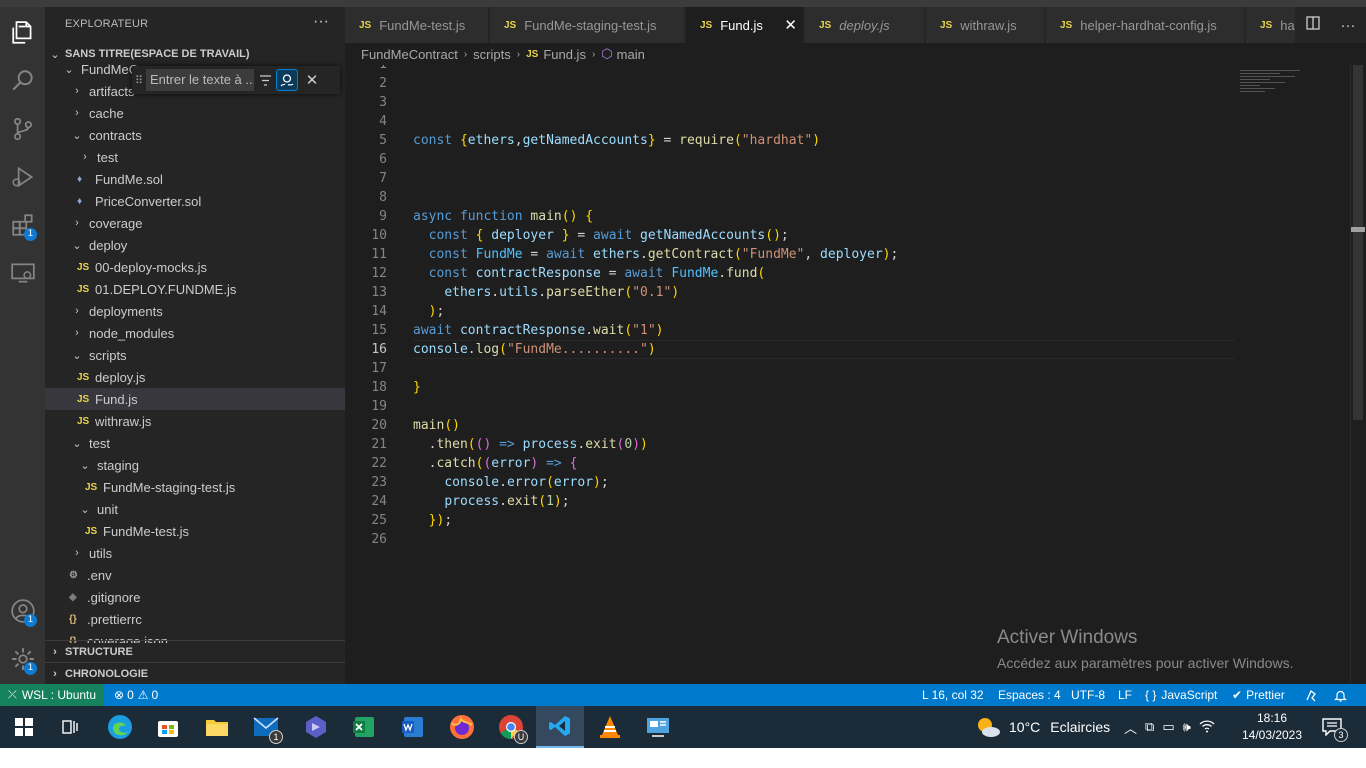  What do you see at coordinates (1187, 727) in the screenshot?
I see `volume-icon: 🕪` at bounding box center [1187, 727].